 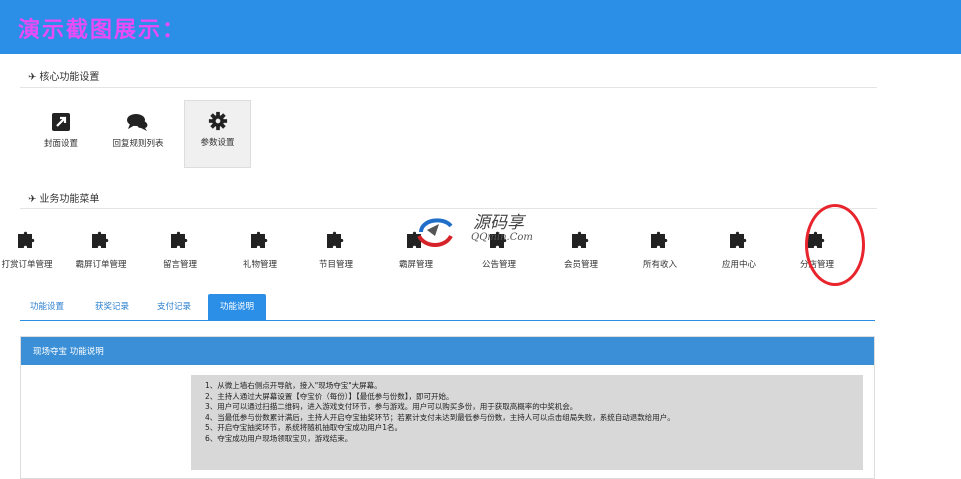 What do you see at coordinates (329, 396) in the screenshot?
I see `description-line: 2、主持人通过大屏幕设置【夺宝价（每份）】【最低参与份数】，即可开始。` at bounding box center [329, 396].